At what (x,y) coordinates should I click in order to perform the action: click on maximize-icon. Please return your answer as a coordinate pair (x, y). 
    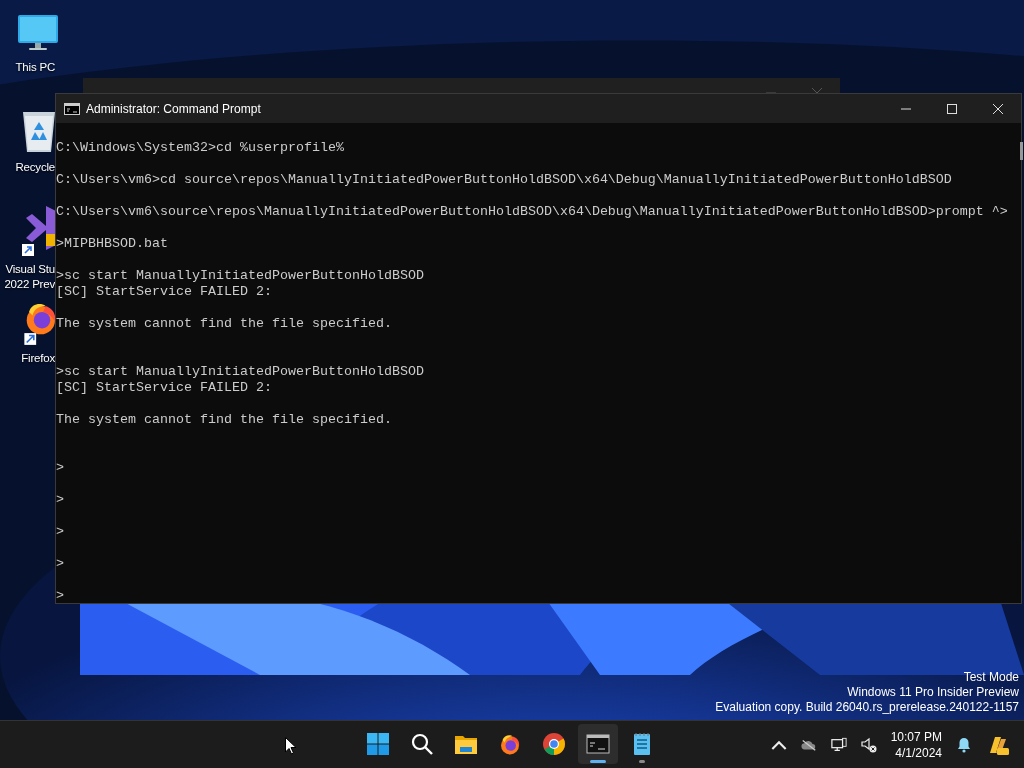
    Looking at the image, I should click on (952, 108).